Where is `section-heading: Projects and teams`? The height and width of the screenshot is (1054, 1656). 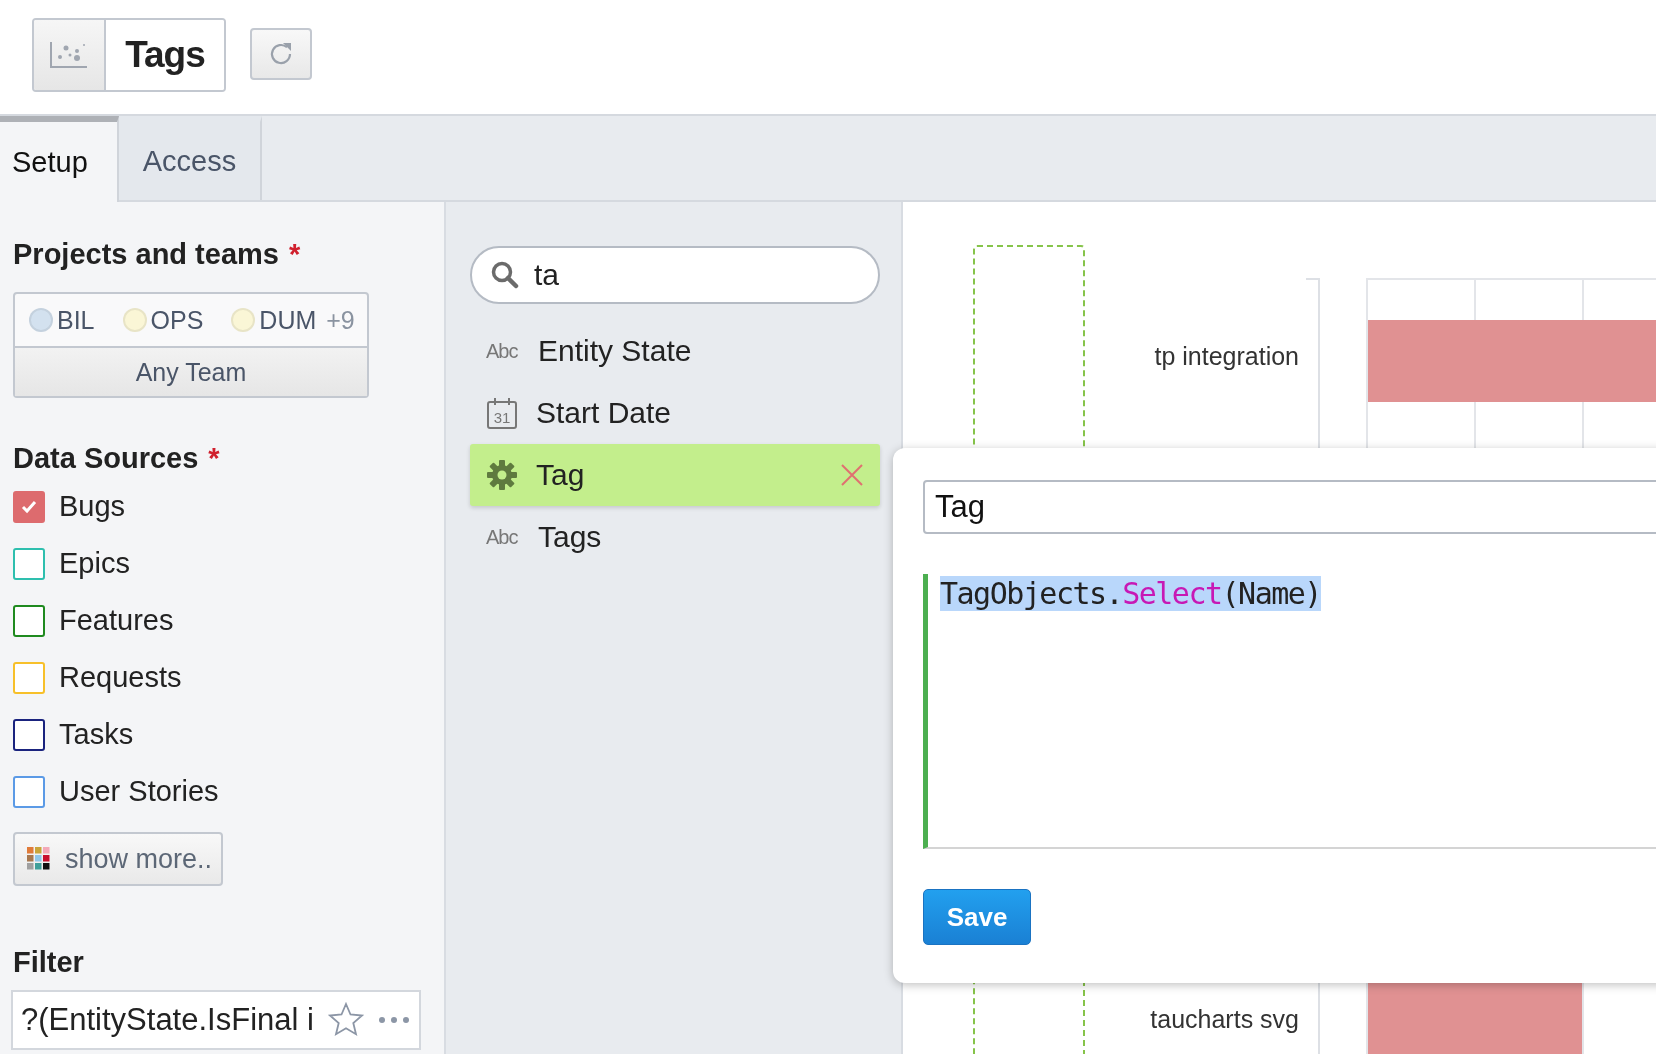
section-heading: Projects and teams is located at coordinates (146, 254).